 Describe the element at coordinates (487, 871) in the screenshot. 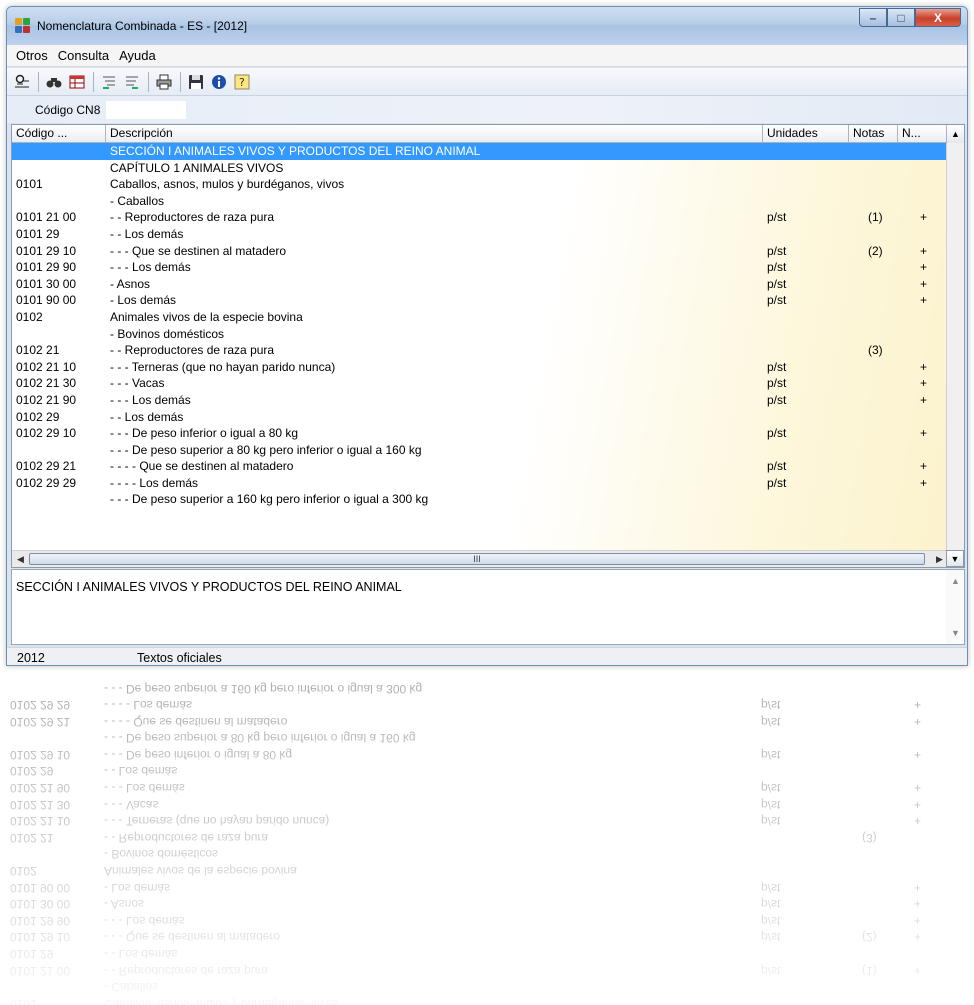

I see `reflection-row: 0102 Animales vivos de la especie bovina` at that location.